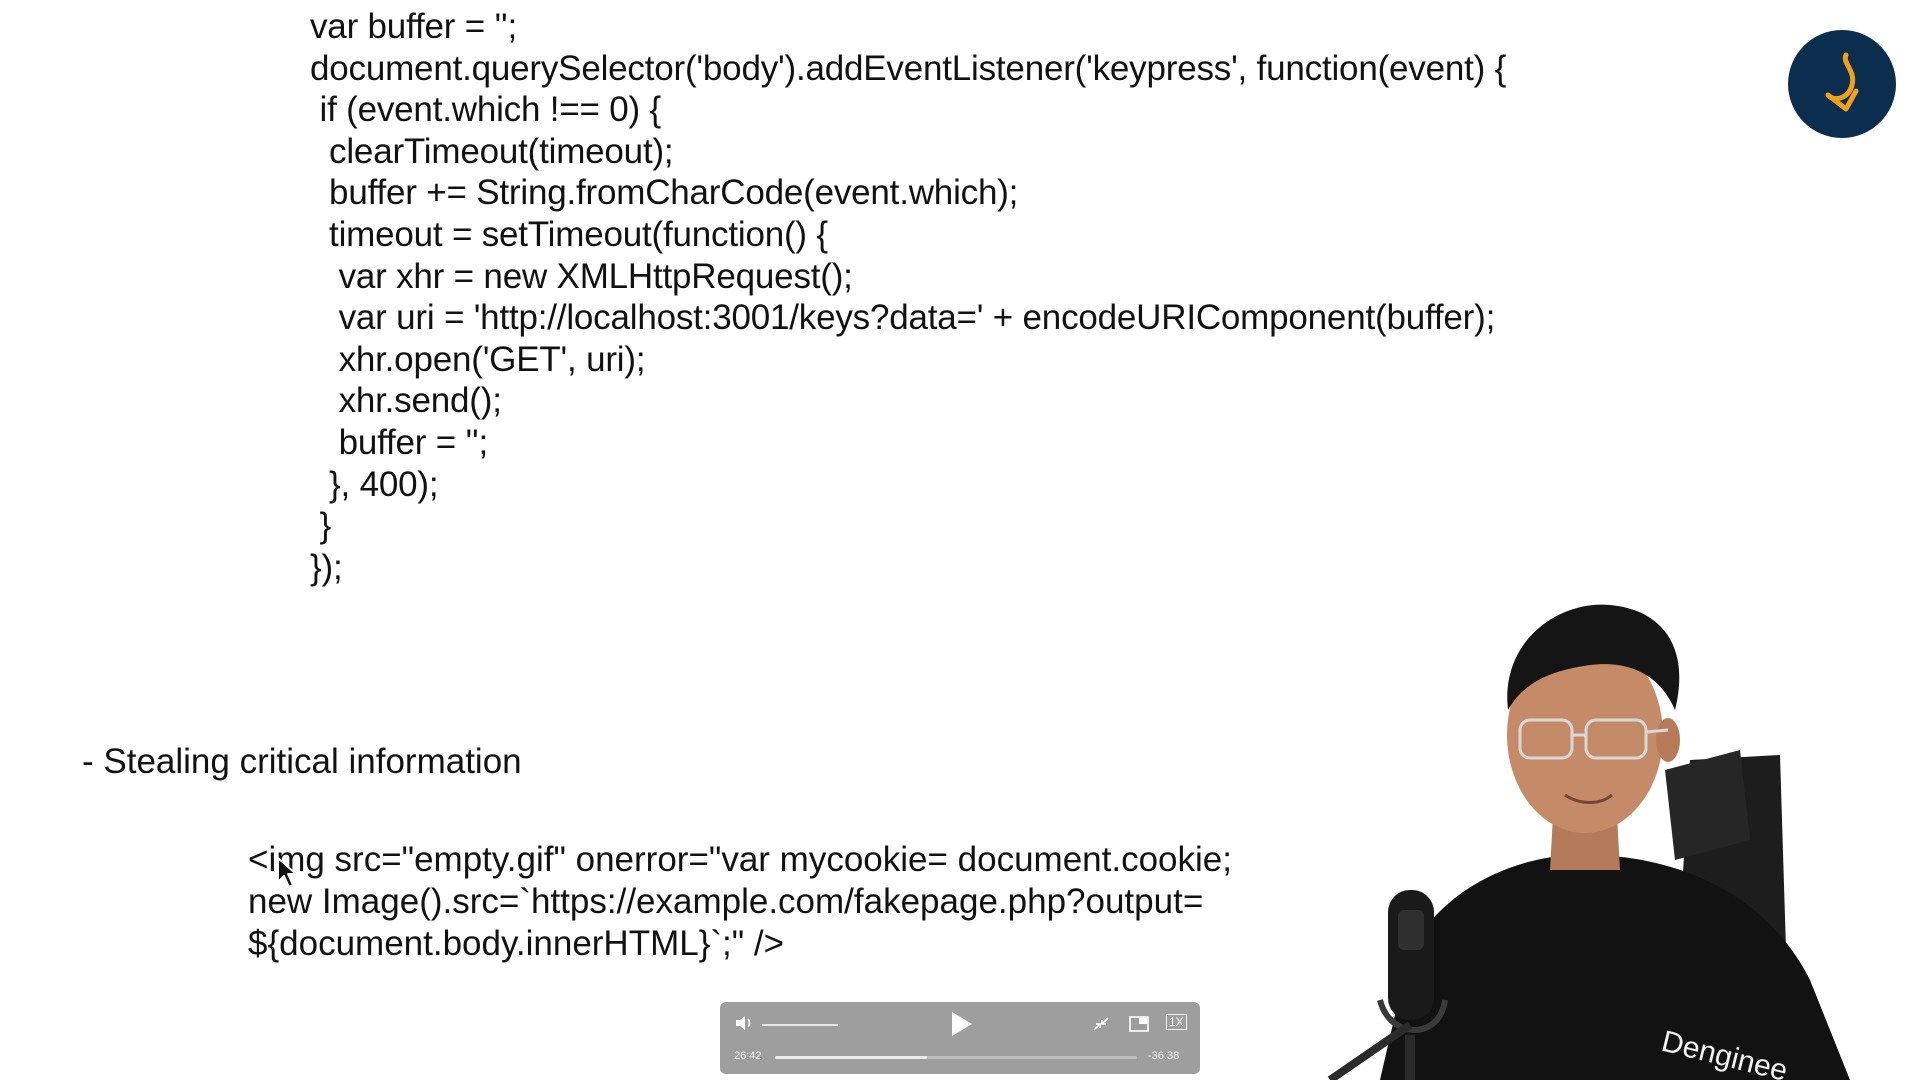  What do you see at coordinates (851, 1057) in the screenshot?
I see `seek-bar-progress` at bounding box center [851, 1057].